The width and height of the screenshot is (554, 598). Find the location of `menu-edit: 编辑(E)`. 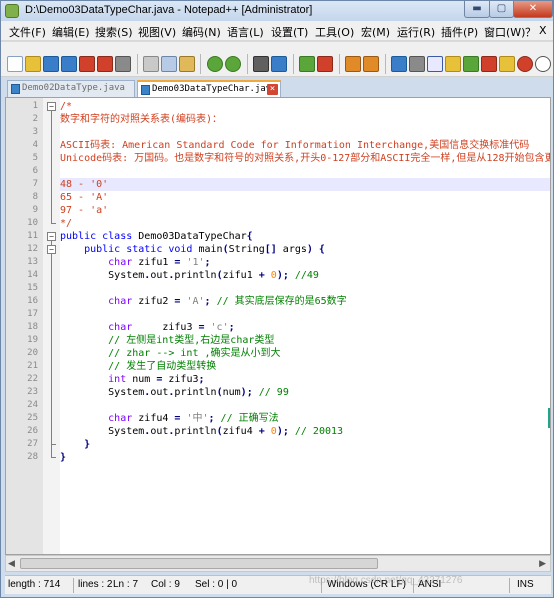

menu-edit: 编辑(E) is located at coordinates (71, 32).